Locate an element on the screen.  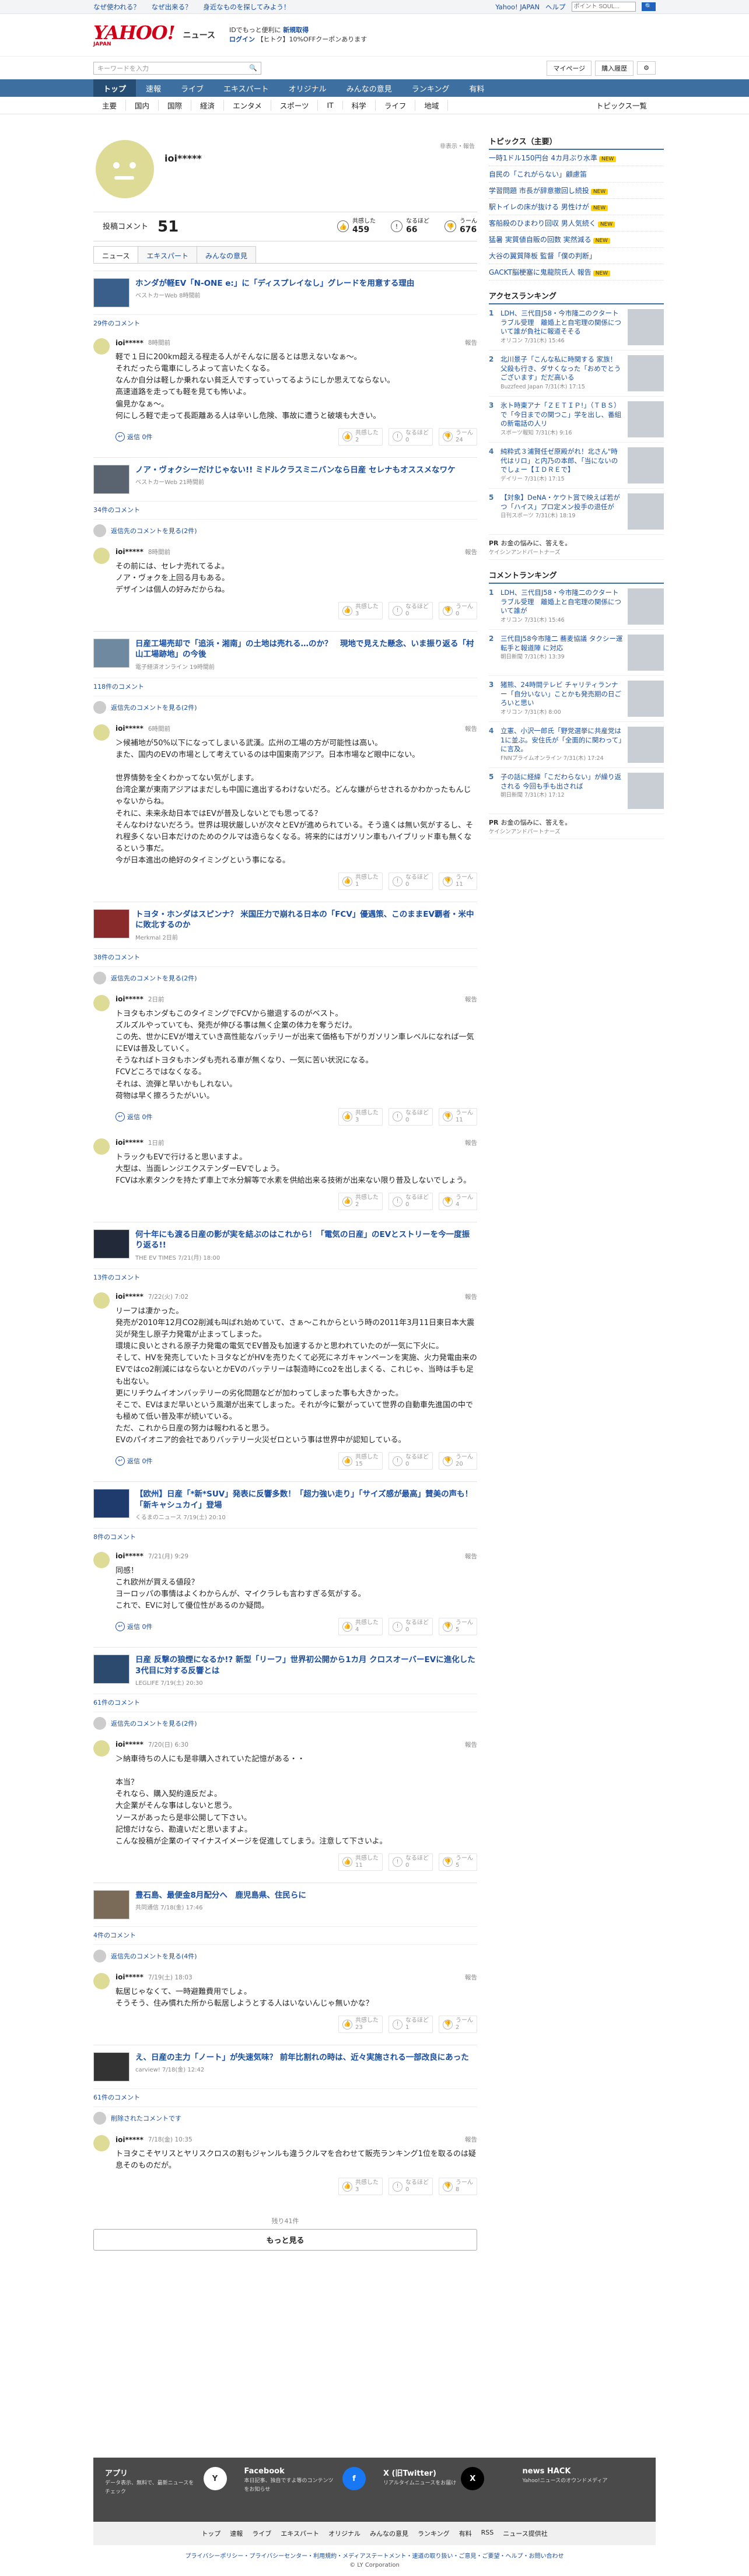
purchase-history-button: 購入履歴 is located at coordinates (614, 68).